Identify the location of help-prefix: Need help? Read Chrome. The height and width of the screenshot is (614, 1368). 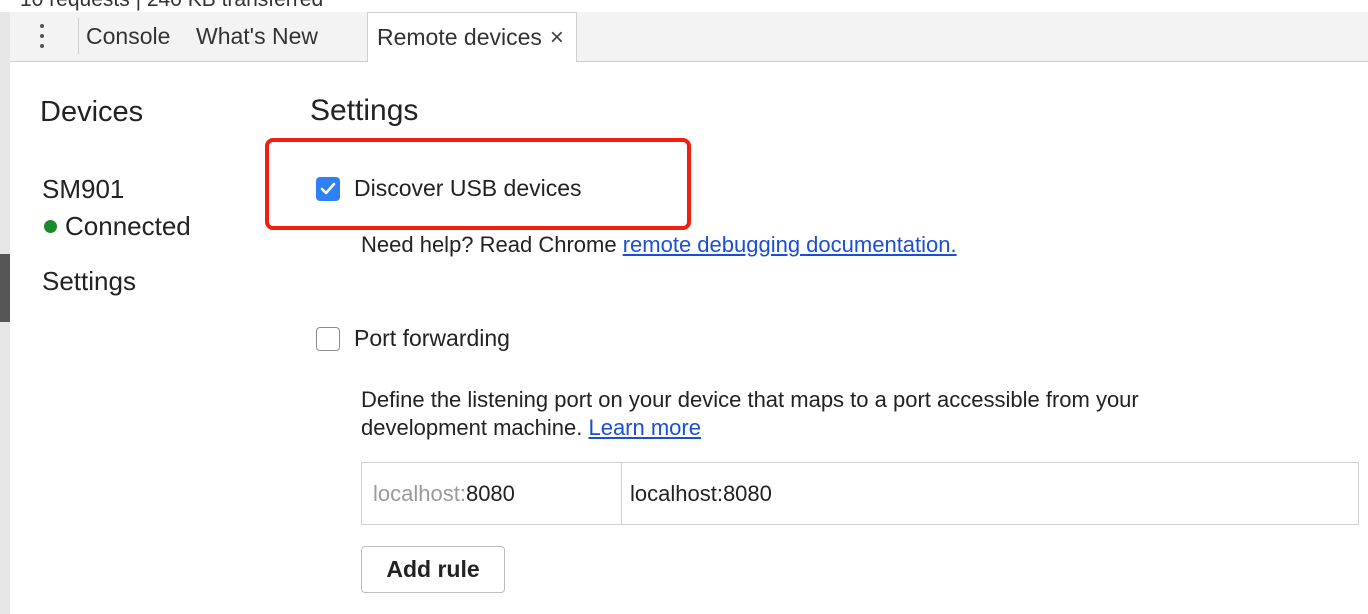
(492, 244).